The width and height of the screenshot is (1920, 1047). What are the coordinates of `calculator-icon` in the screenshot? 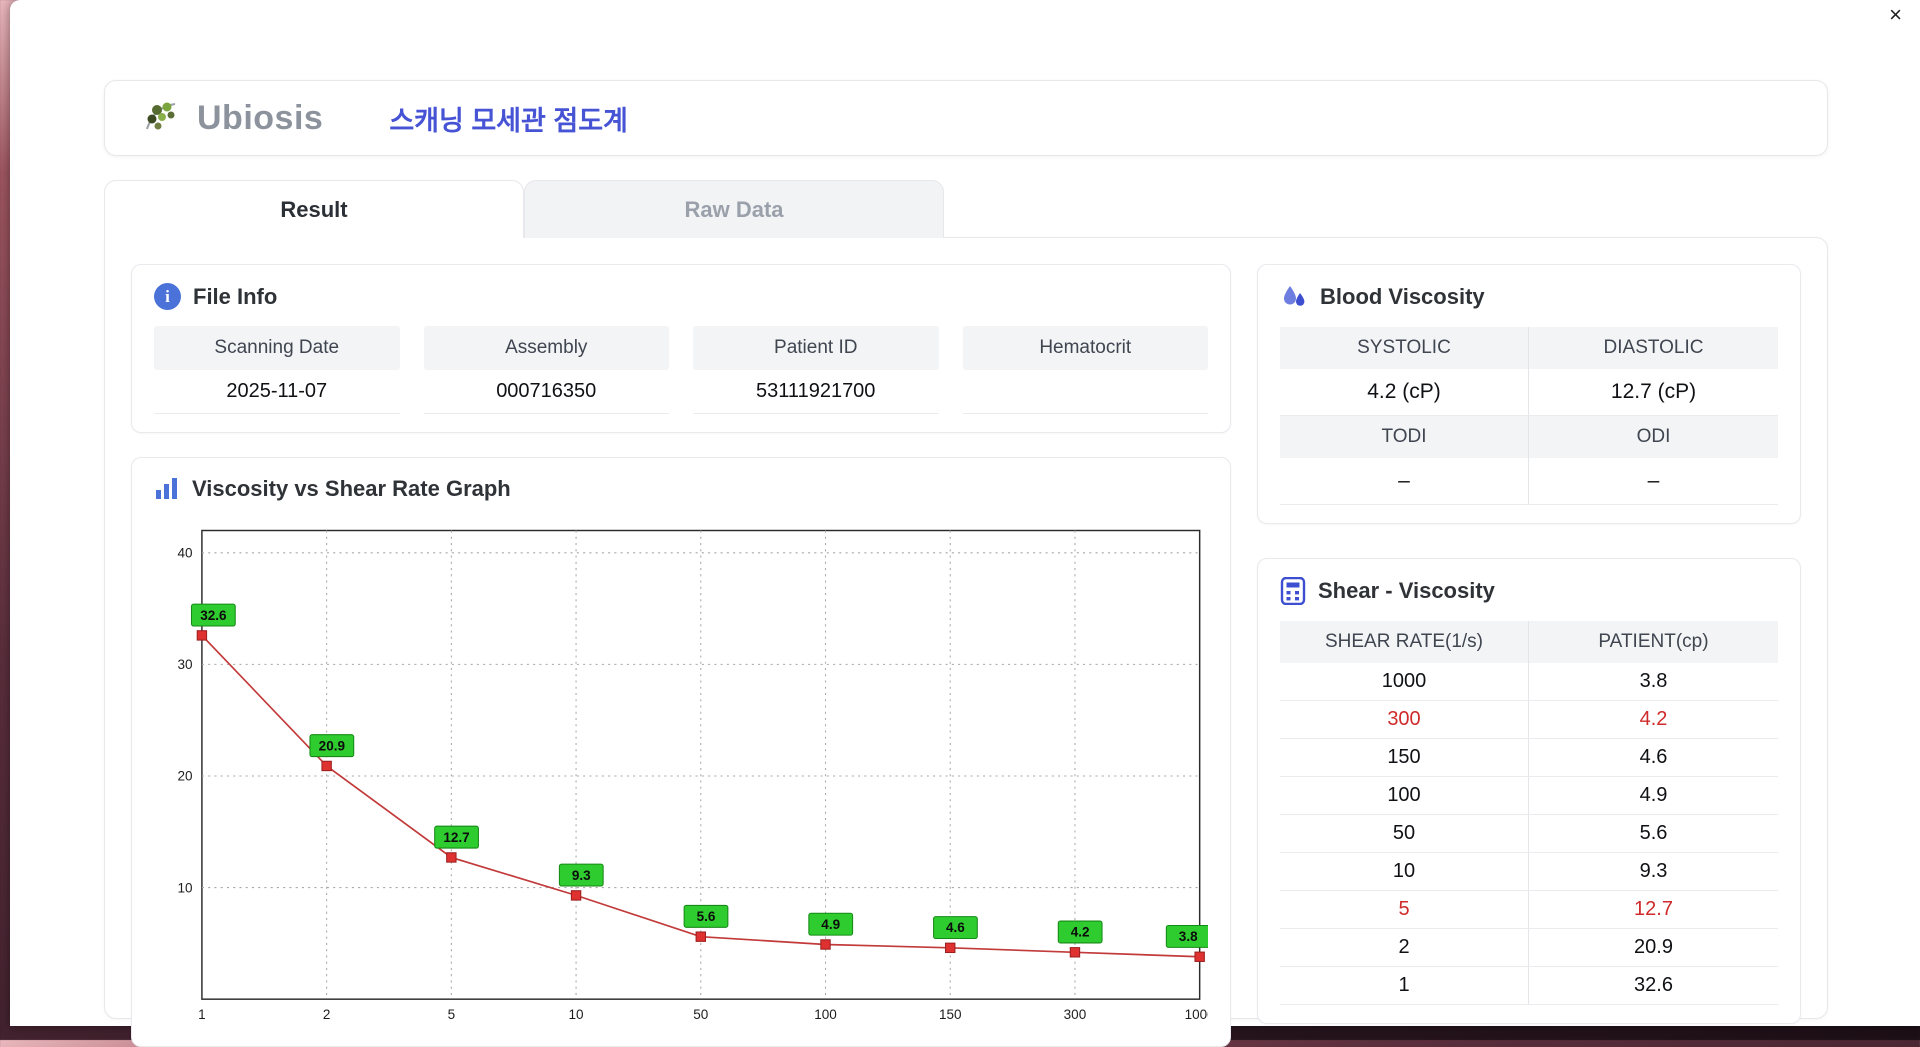 It's located at (1293, 591).